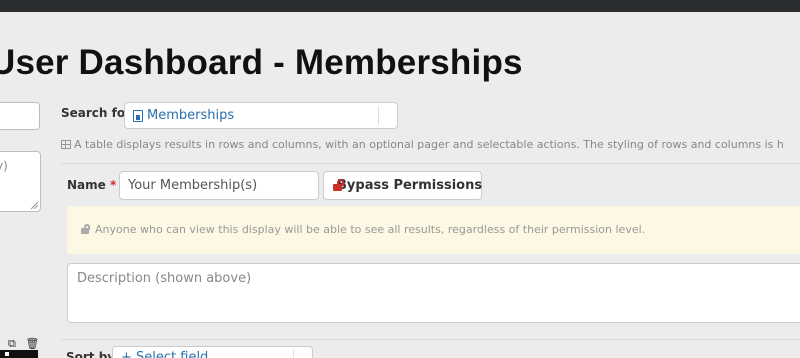  What do you see at coordinates (212, 352) in the screenshot?
I see `sort-select: + Select field` at bounding box center [212, 352].